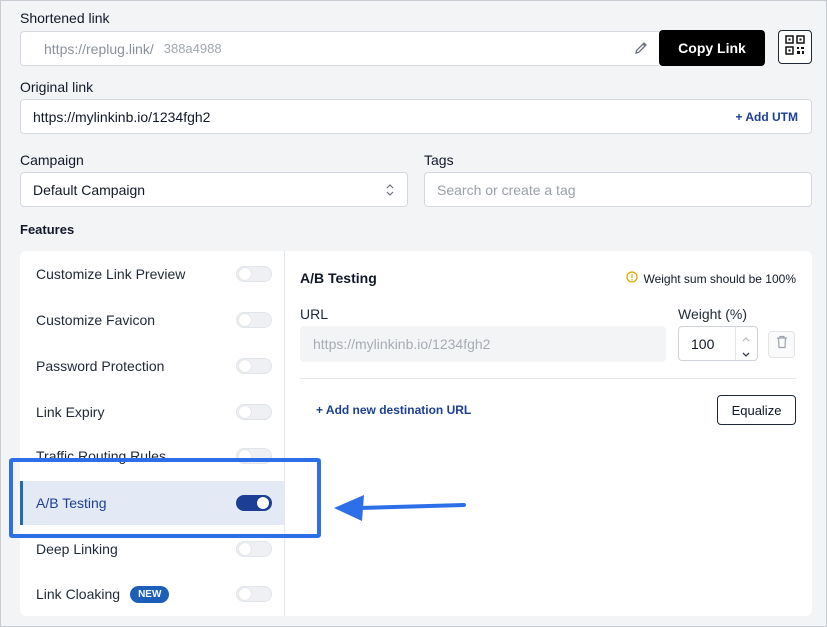  Describe the element at coordinates (718, 343) in the screenshot. I see `weight-stepper: 100` at that location.